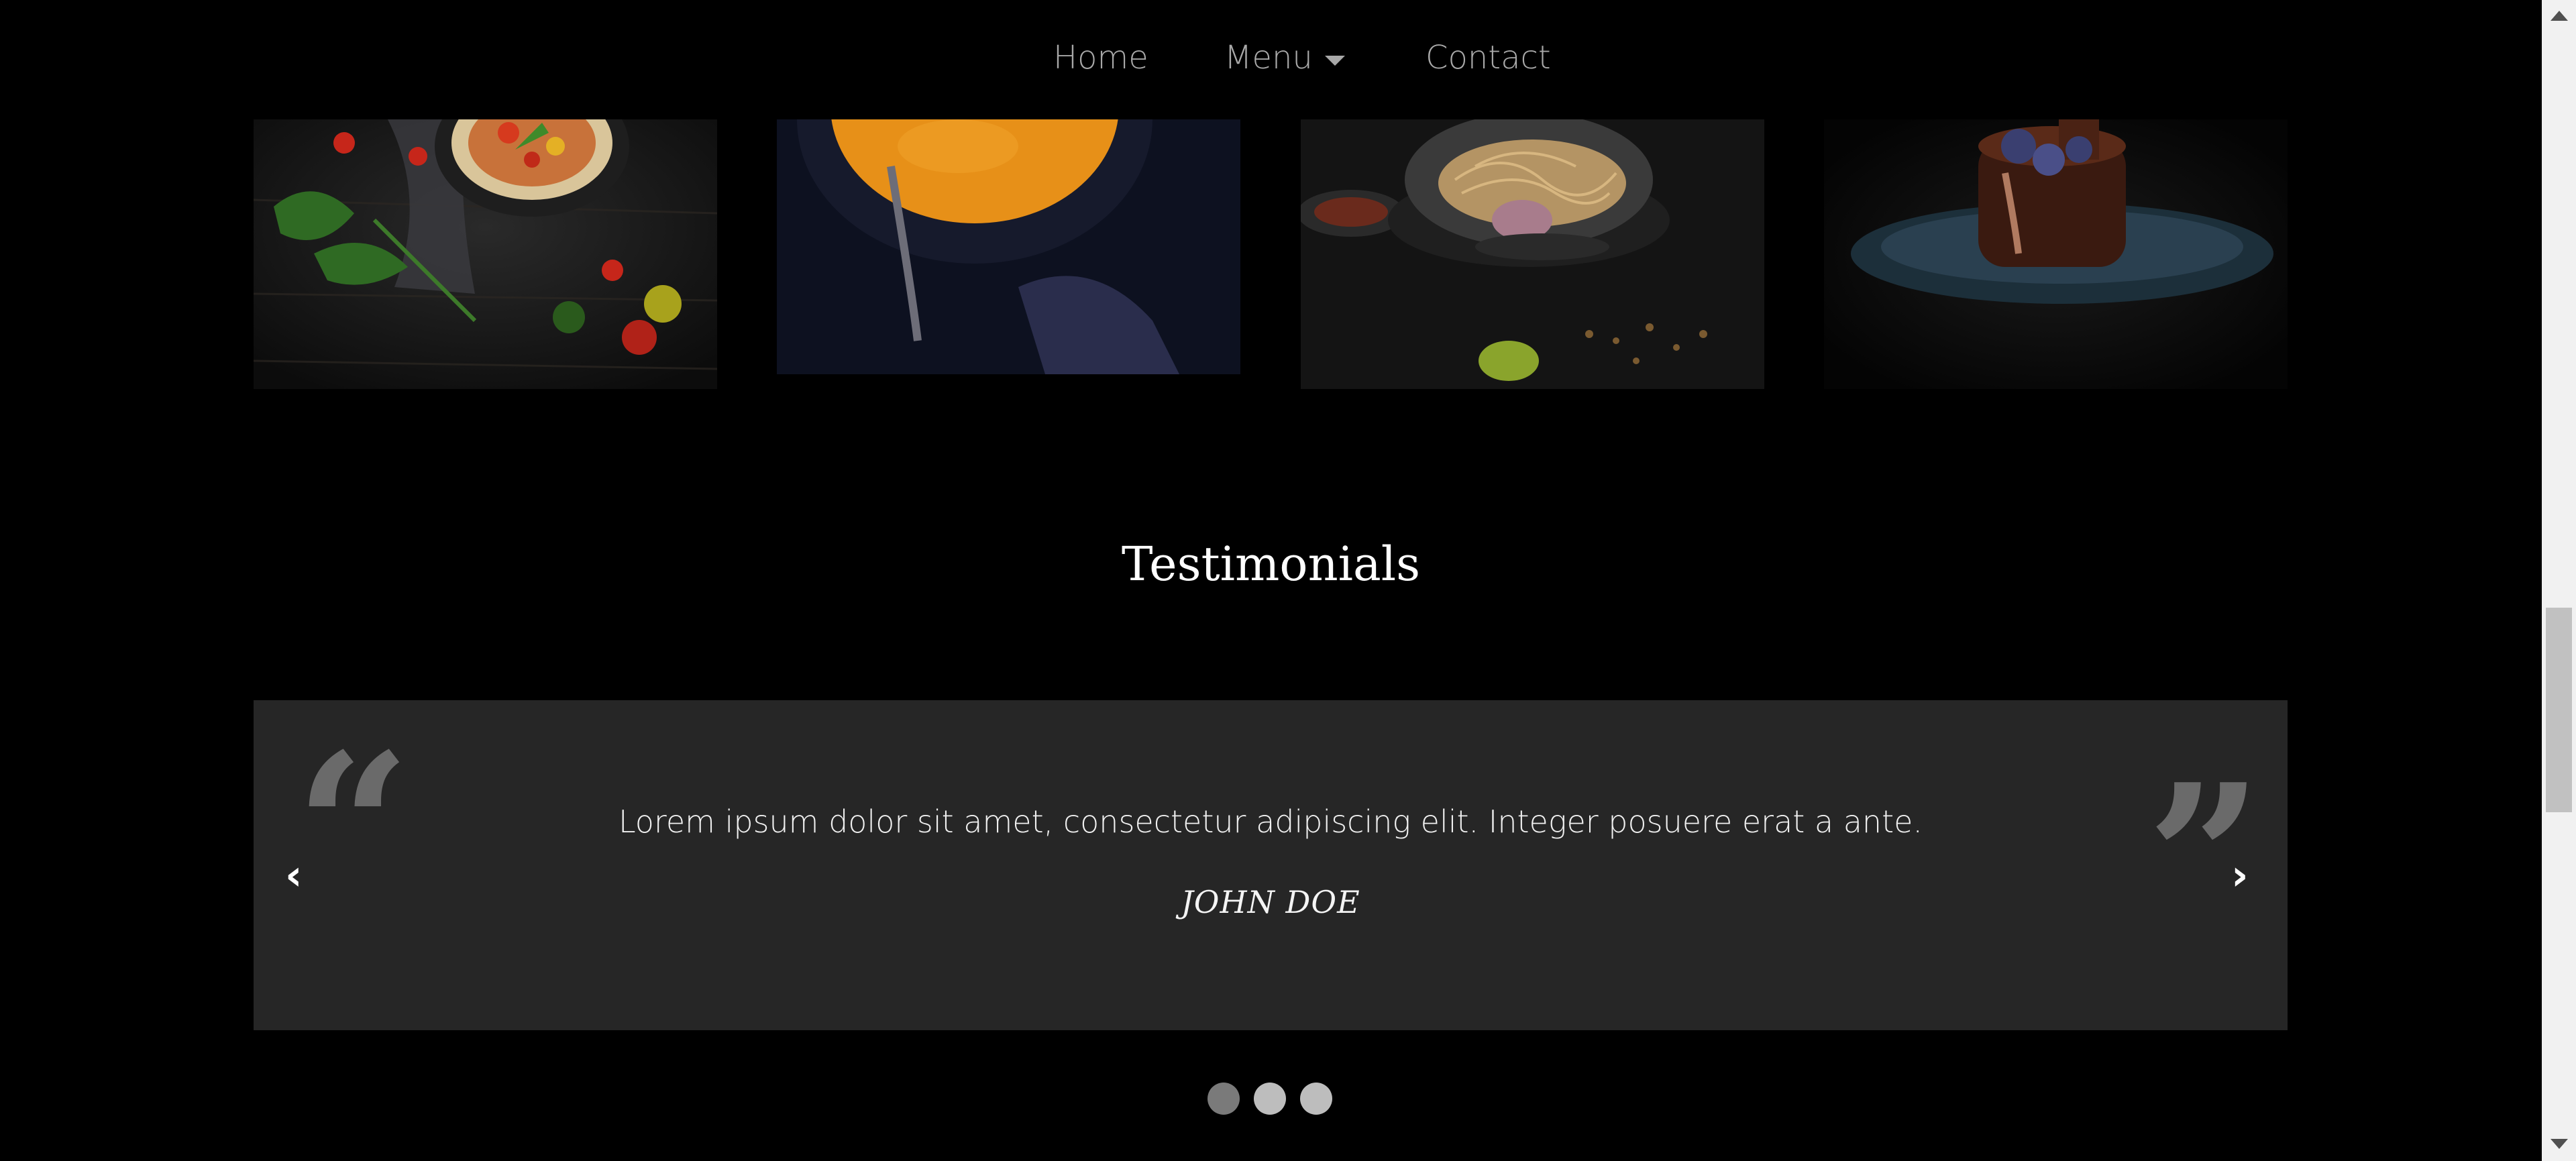 Image resolution: width=2576 pixels, height=1161 pixels. I want to click on nav-home-link: Home, so click(1100, 57).